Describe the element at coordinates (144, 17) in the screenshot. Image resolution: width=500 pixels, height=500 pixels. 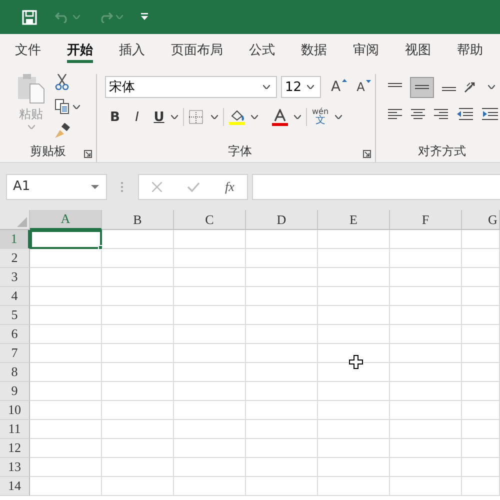
I see `customize-icon` at that location.